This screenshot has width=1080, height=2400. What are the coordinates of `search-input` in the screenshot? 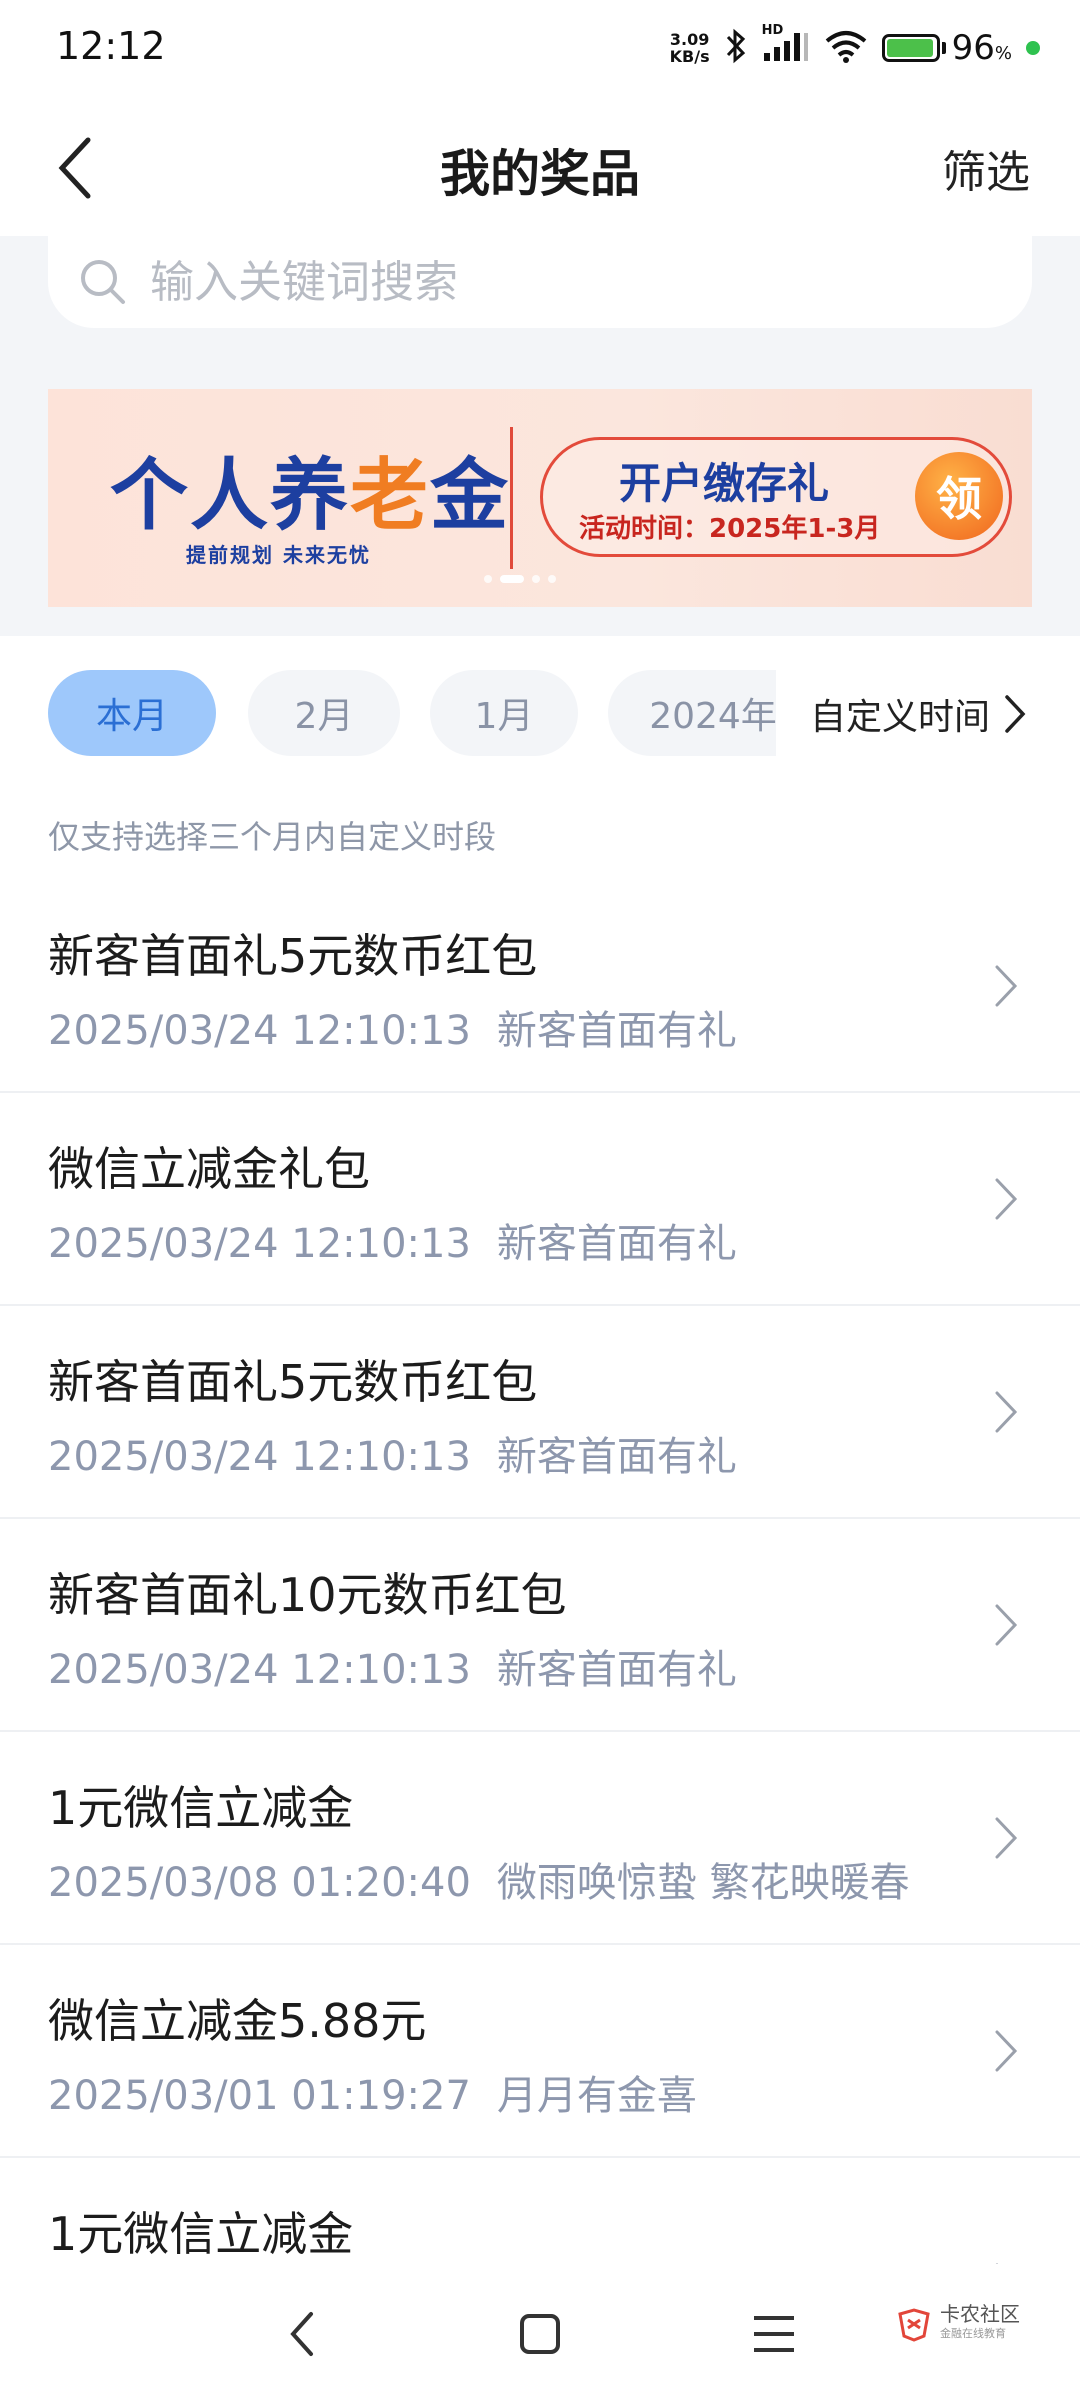 It's located at (560, 282).